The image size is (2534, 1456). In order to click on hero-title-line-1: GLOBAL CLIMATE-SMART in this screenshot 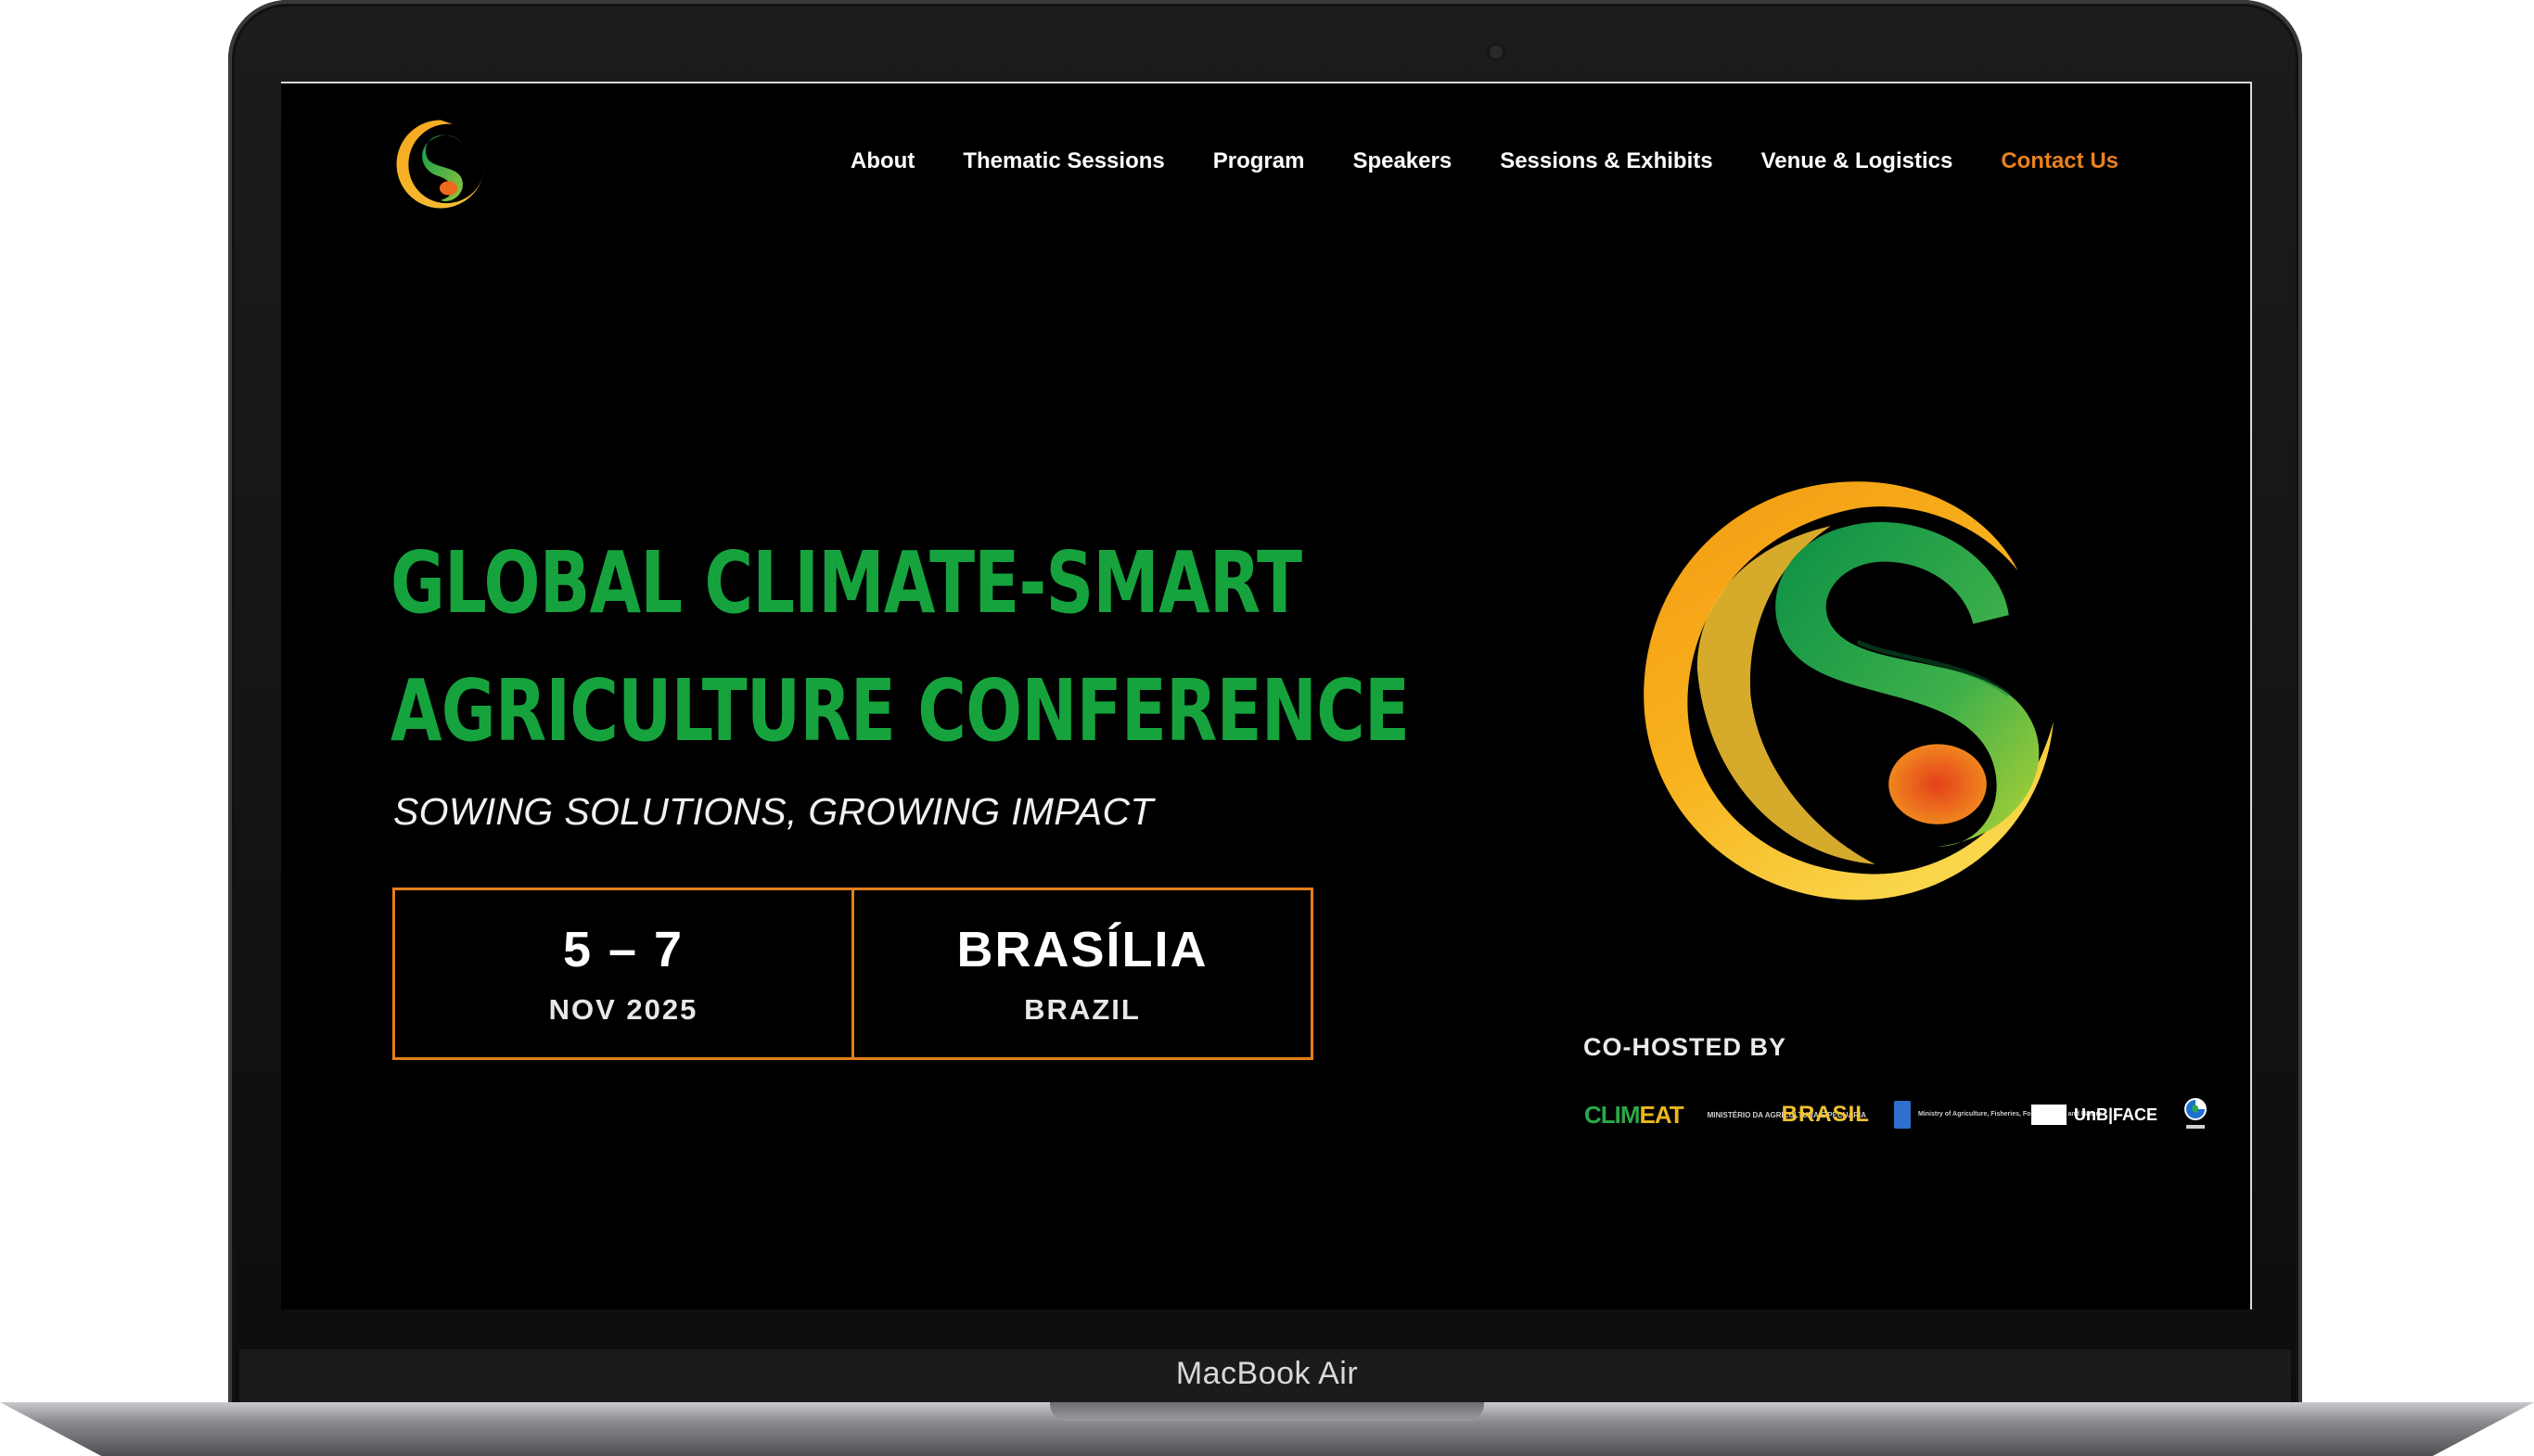, I will do `click(846, 582)`.